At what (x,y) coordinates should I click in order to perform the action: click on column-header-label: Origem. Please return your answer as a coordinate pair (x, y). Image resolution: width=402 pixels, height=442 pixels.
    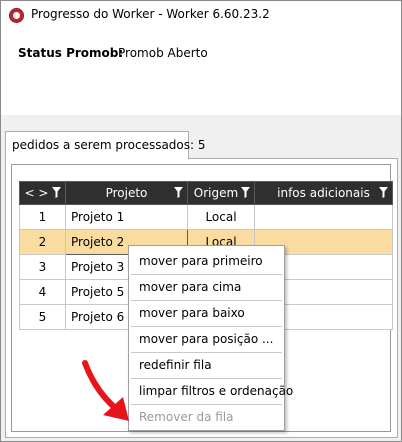
    Looking at the image, I should click on (216, 193).